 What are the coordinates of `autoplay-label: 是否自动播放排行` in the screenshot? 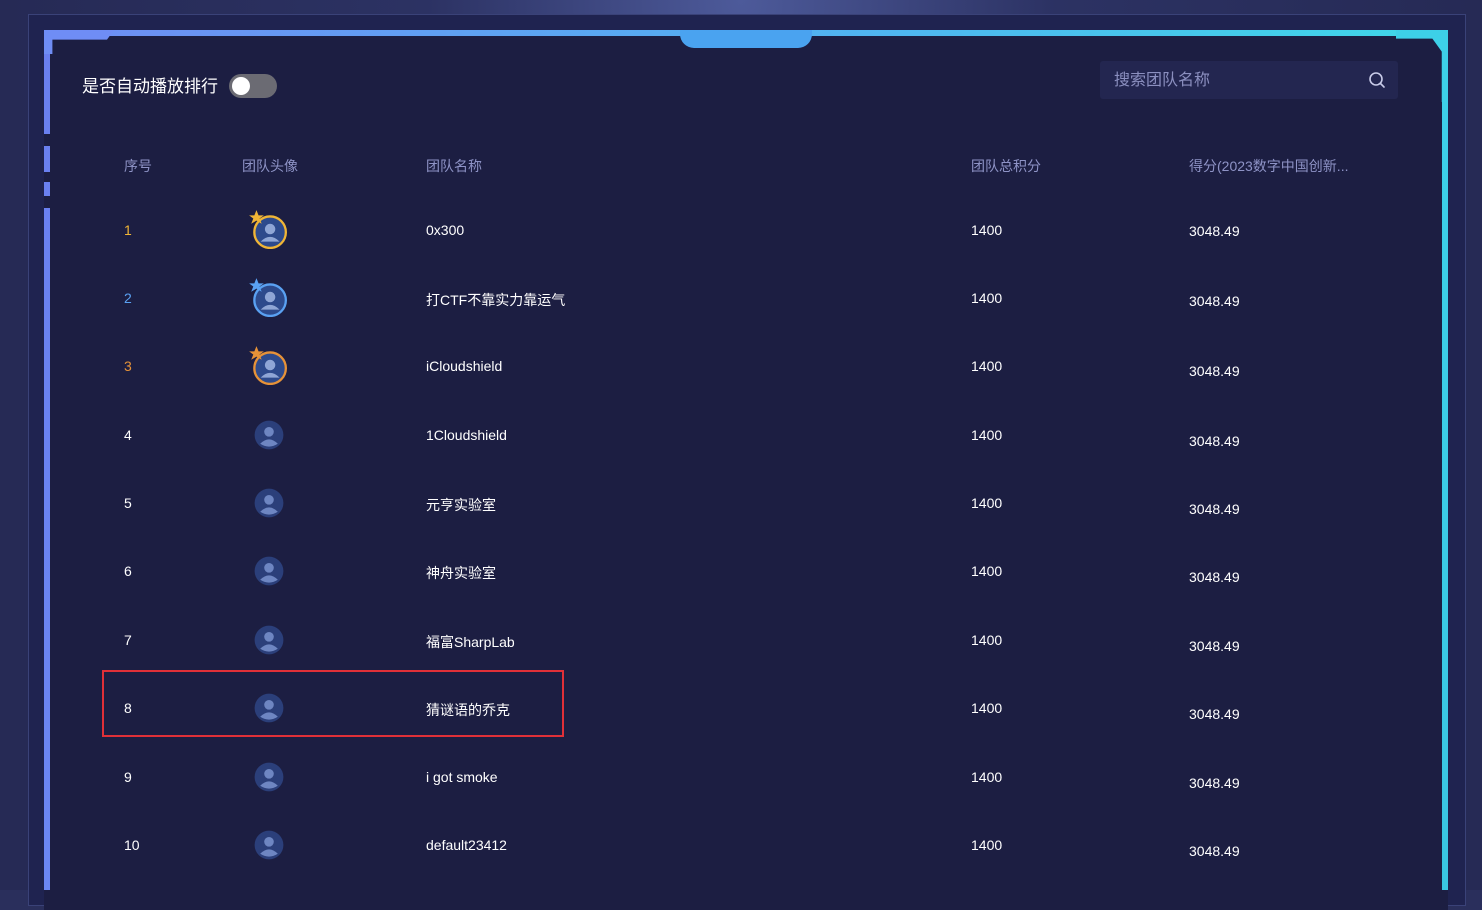 It's located at (150, 86).